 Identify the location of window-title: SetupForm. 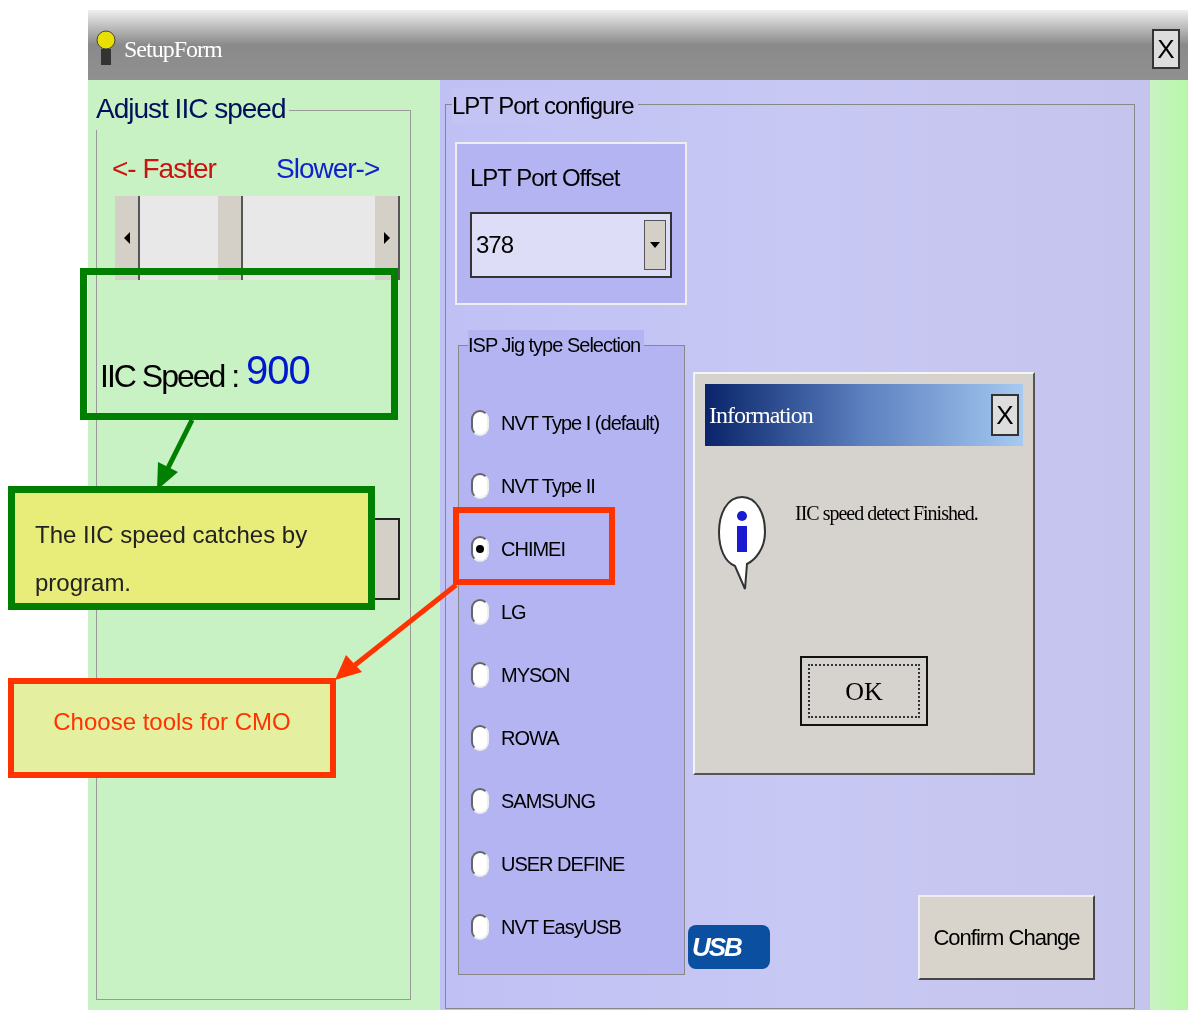
(173, 49).